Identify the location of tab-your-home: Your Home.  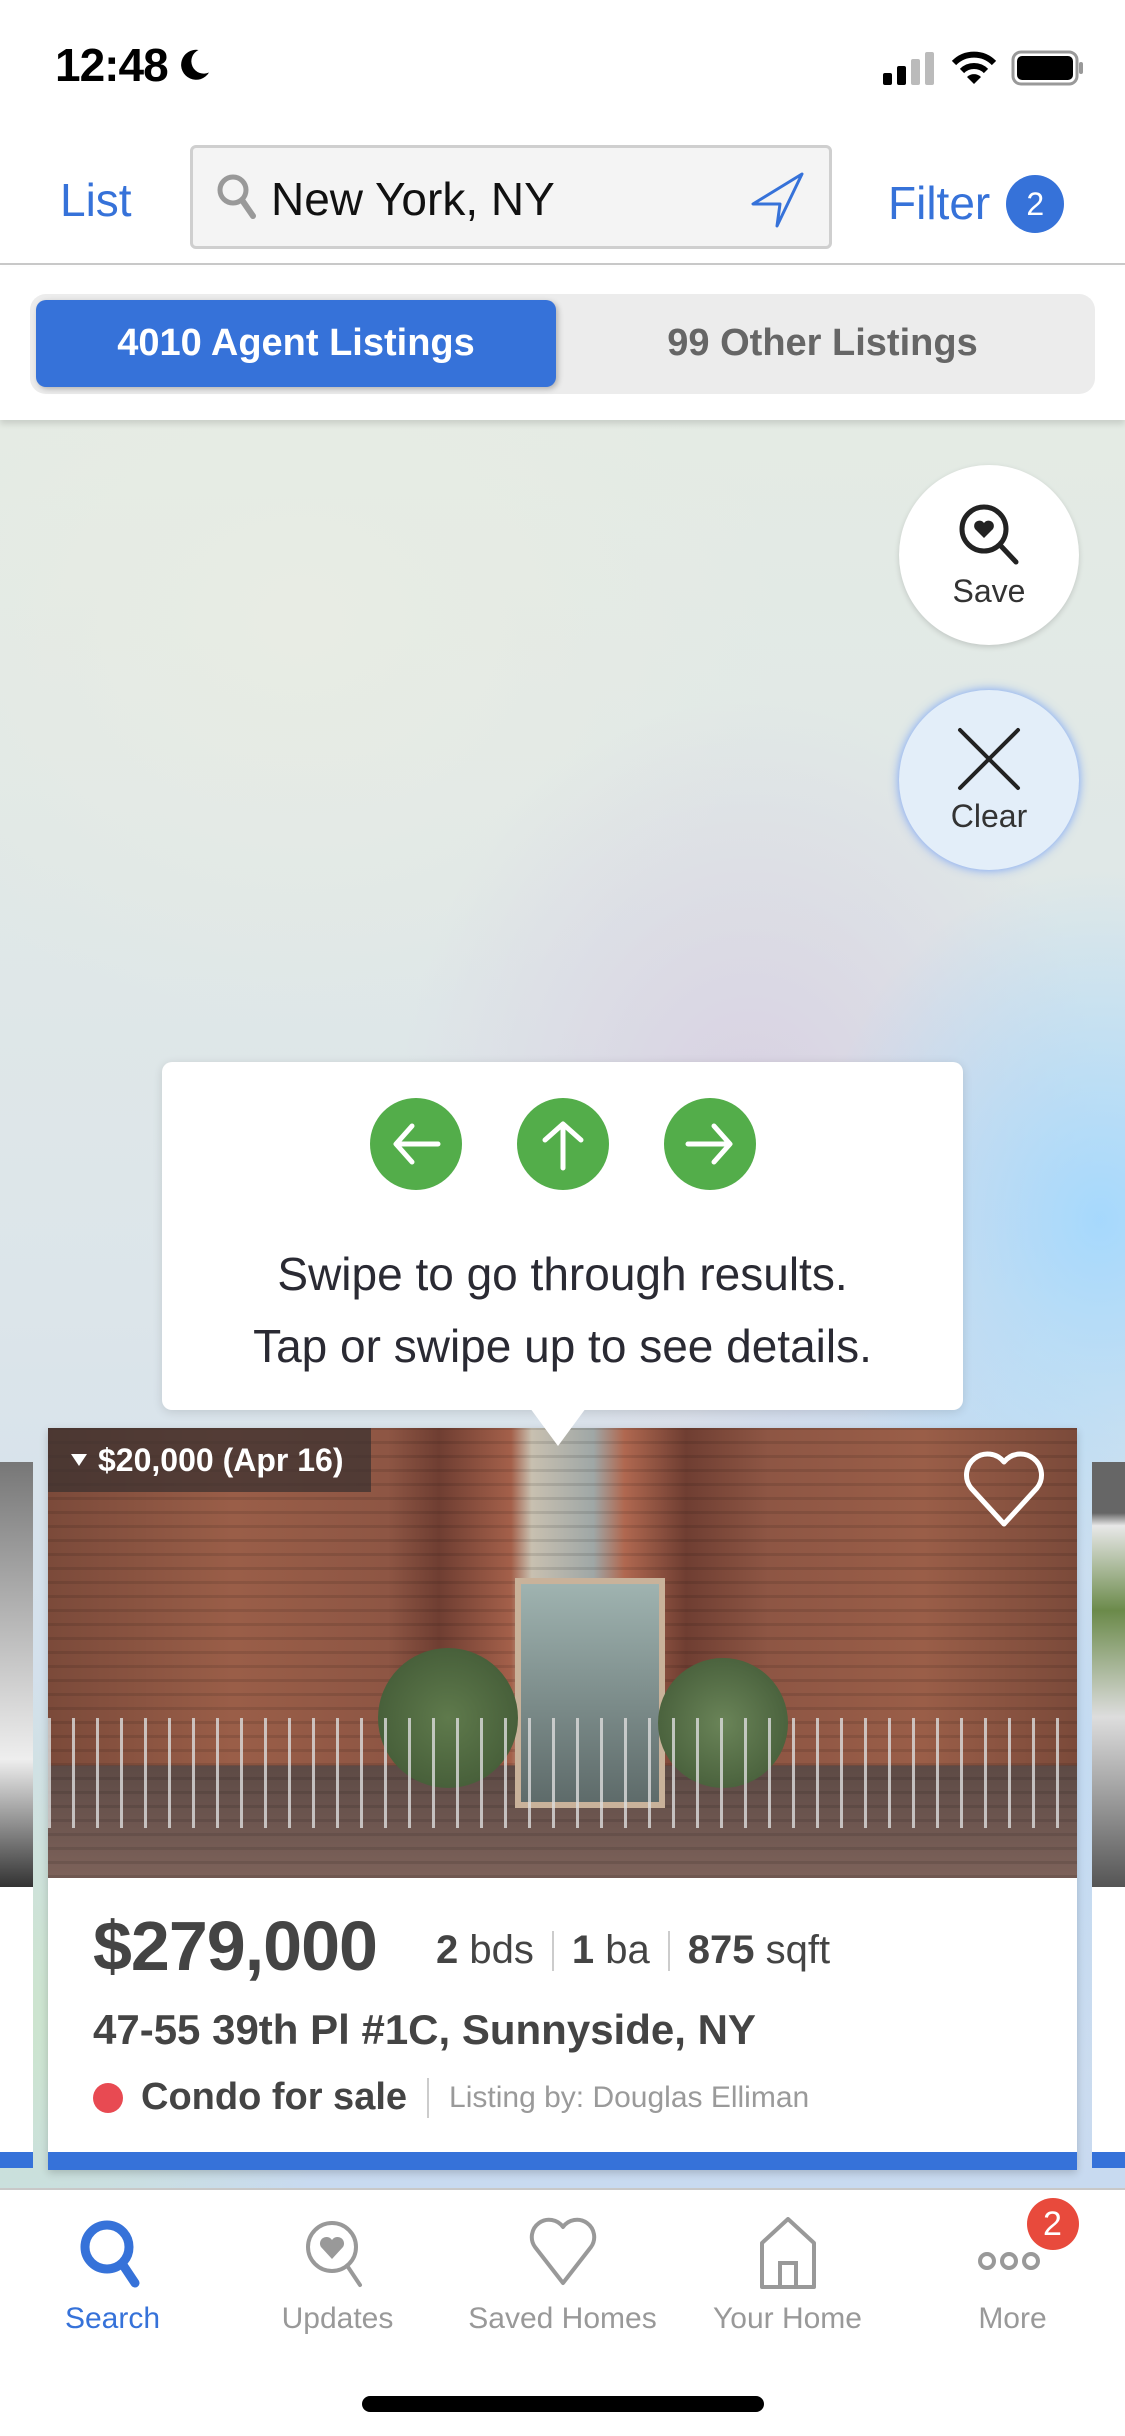
(787, 2274).